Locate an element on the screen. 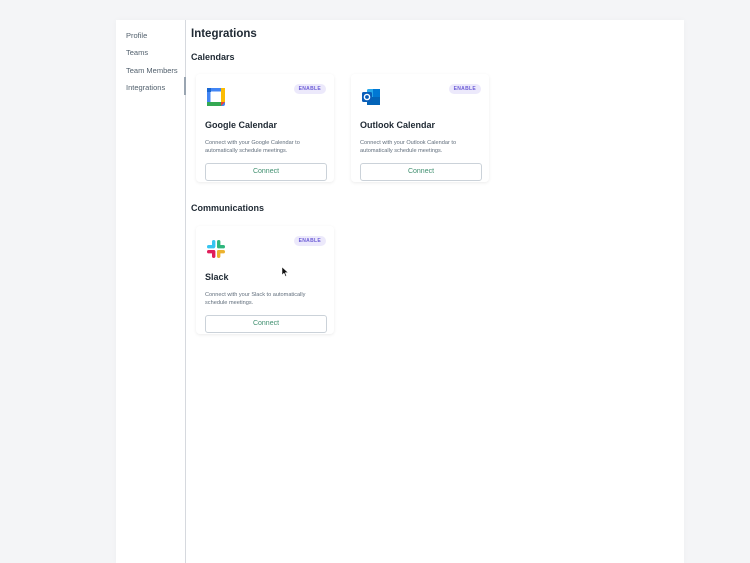 Image resolution: width=750 pixels, height=563 pixels. card-title: Google Calendar is located at coordinates (241, 125).